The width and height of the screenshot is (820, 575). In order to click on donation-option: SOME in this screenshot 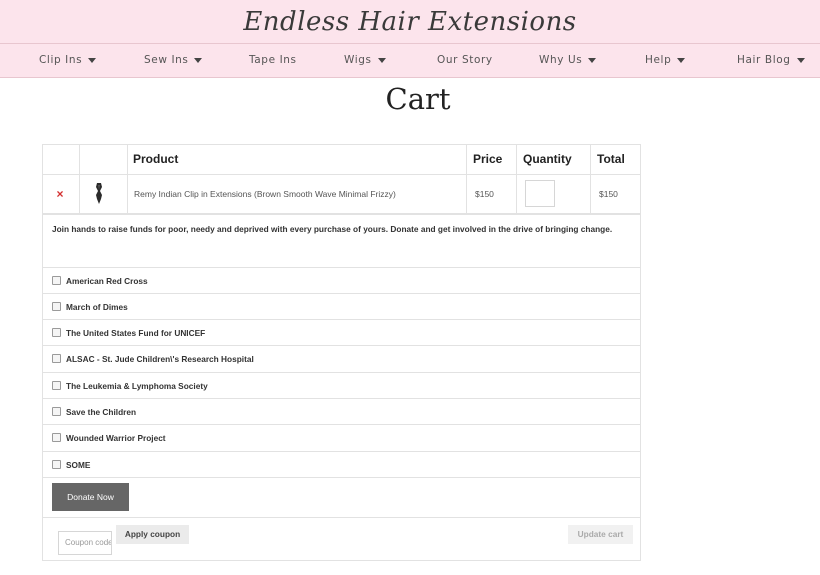, I will do `click(71, 465)`.